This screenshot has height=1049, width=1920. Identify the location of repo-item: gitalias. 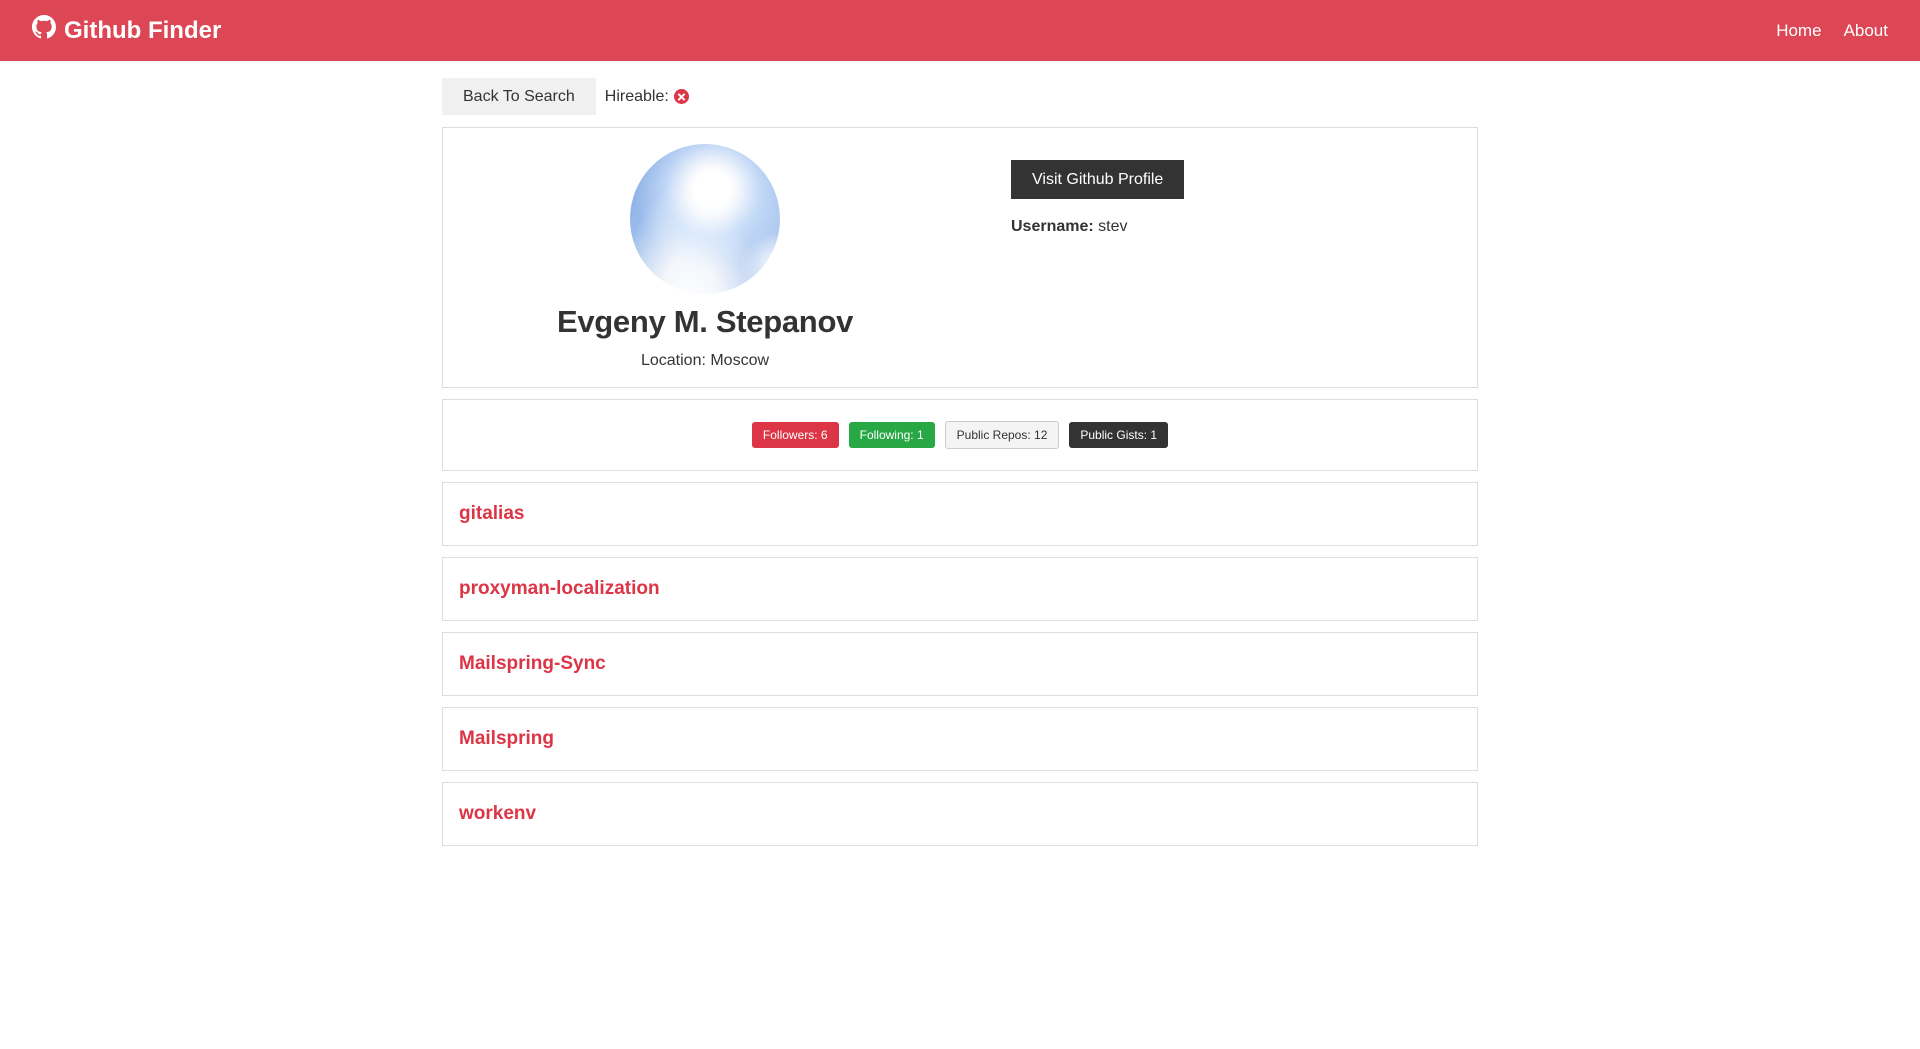
(960, 514).